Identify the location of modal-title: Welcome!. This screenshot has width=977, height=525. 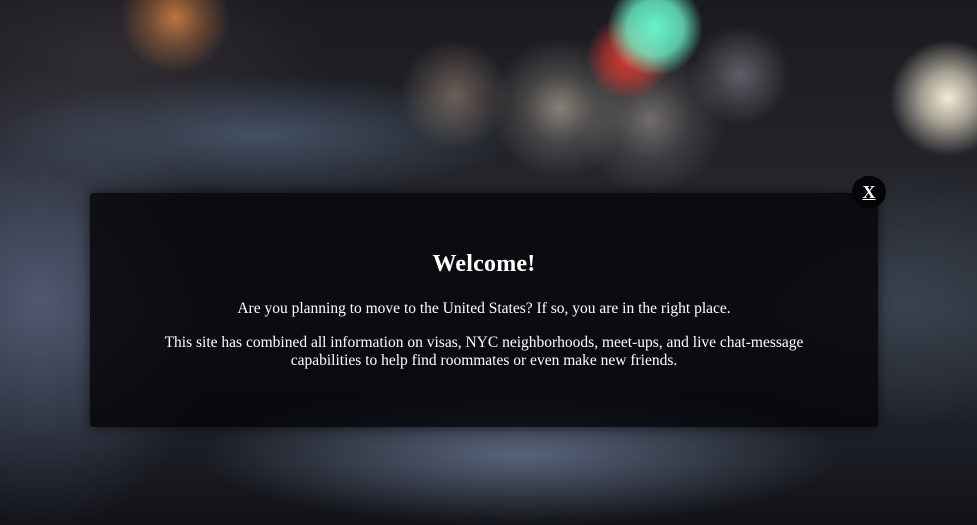
(484, 264).